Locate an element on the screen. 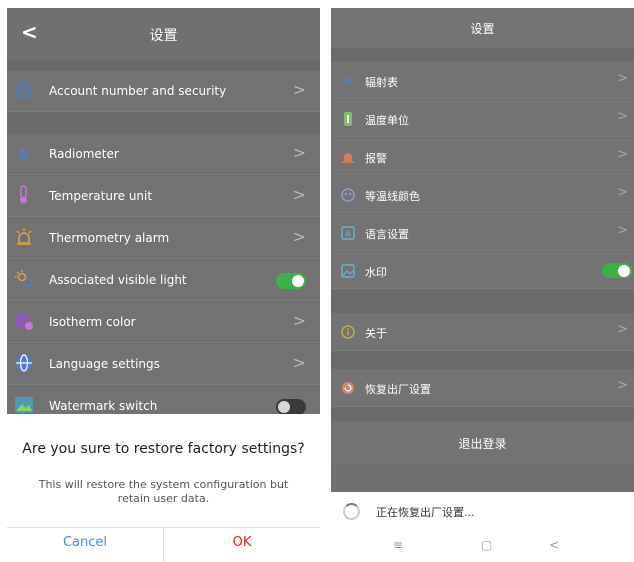 The height and width of the screenshot is (562, 634). settings-item-label: Radiometer is located at coordinates (84, 154).